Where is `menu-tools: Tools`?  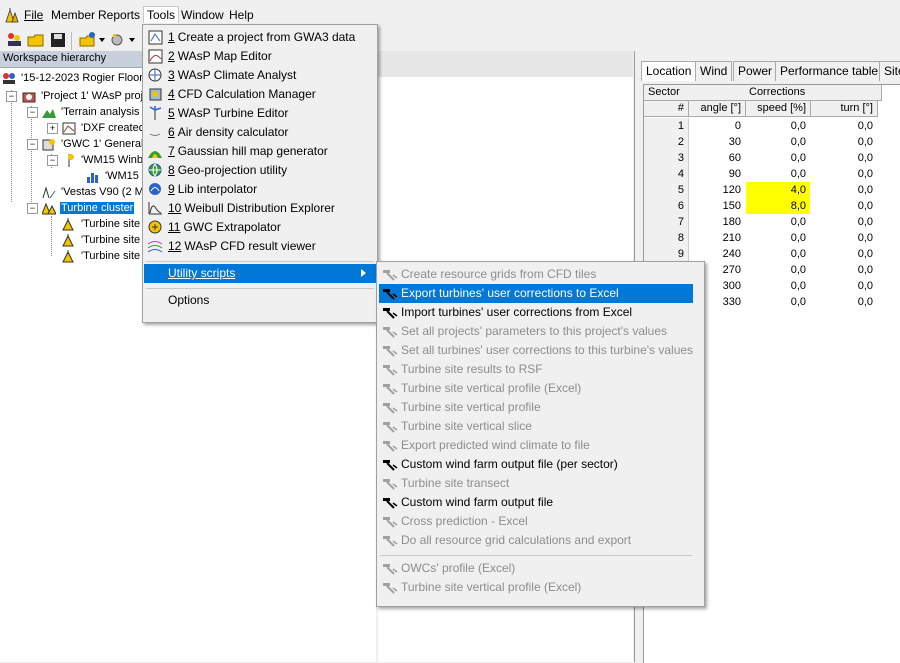
menu-tools: Tools is located at coordinates (161, 14).